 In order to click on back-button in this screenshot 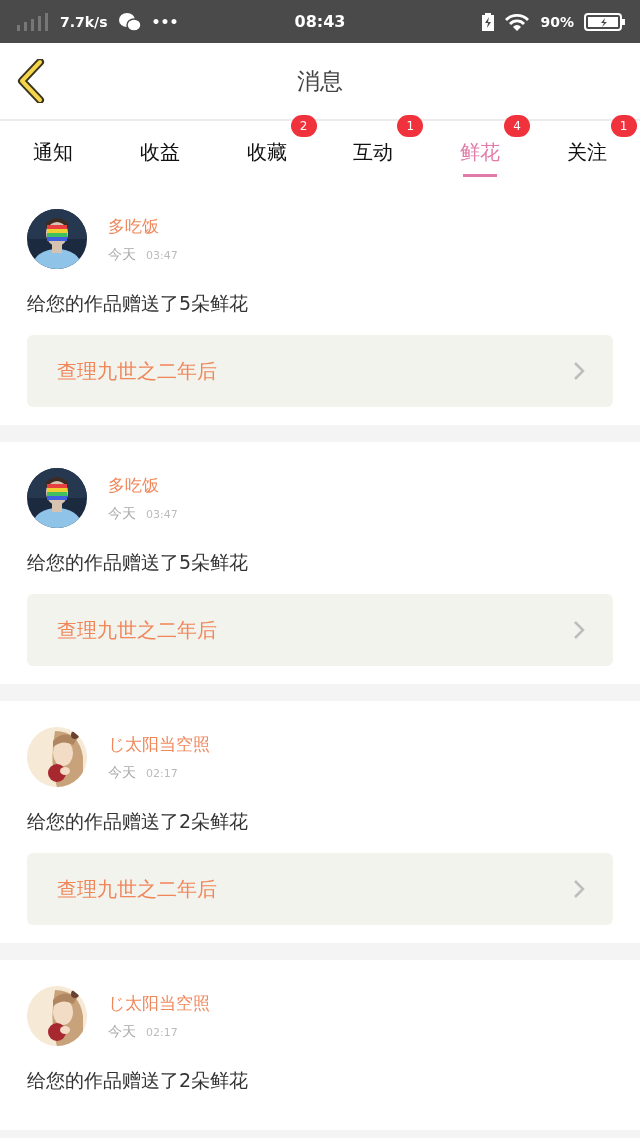, I will do `click(31, 81)`.